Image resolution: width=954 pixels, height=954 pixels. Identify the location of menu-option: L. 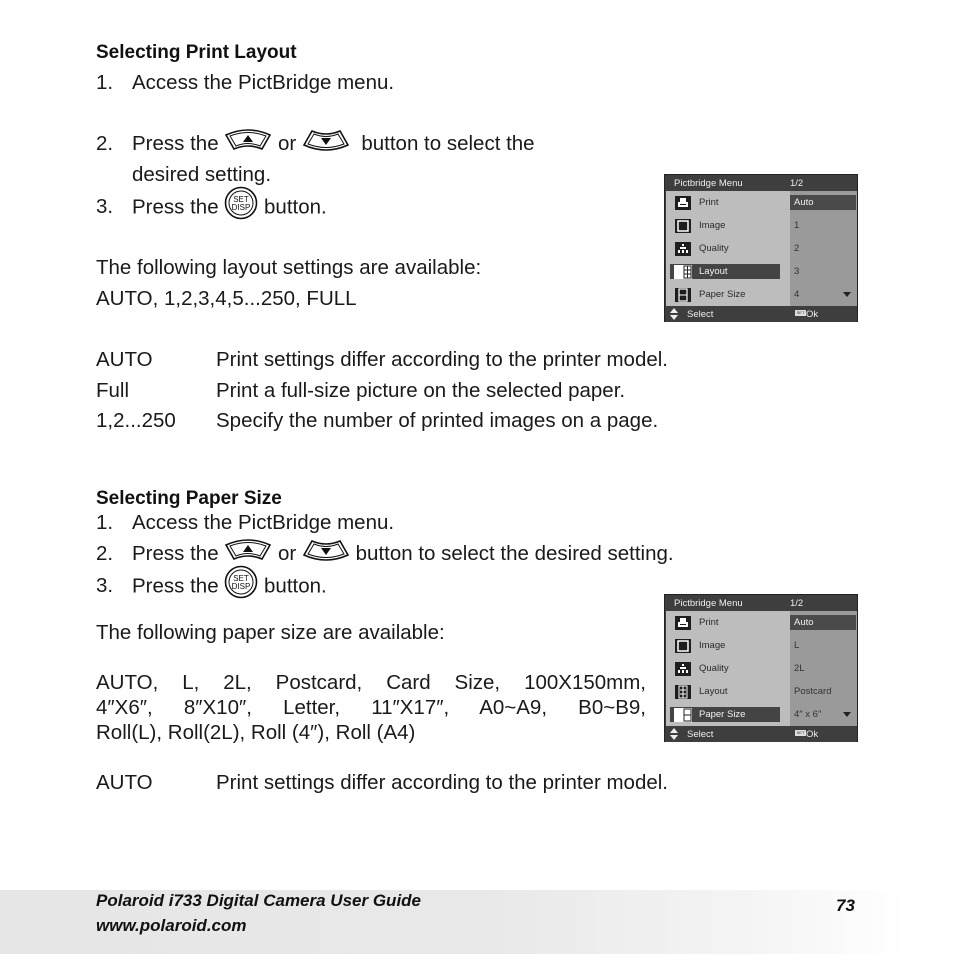
(823, 646).